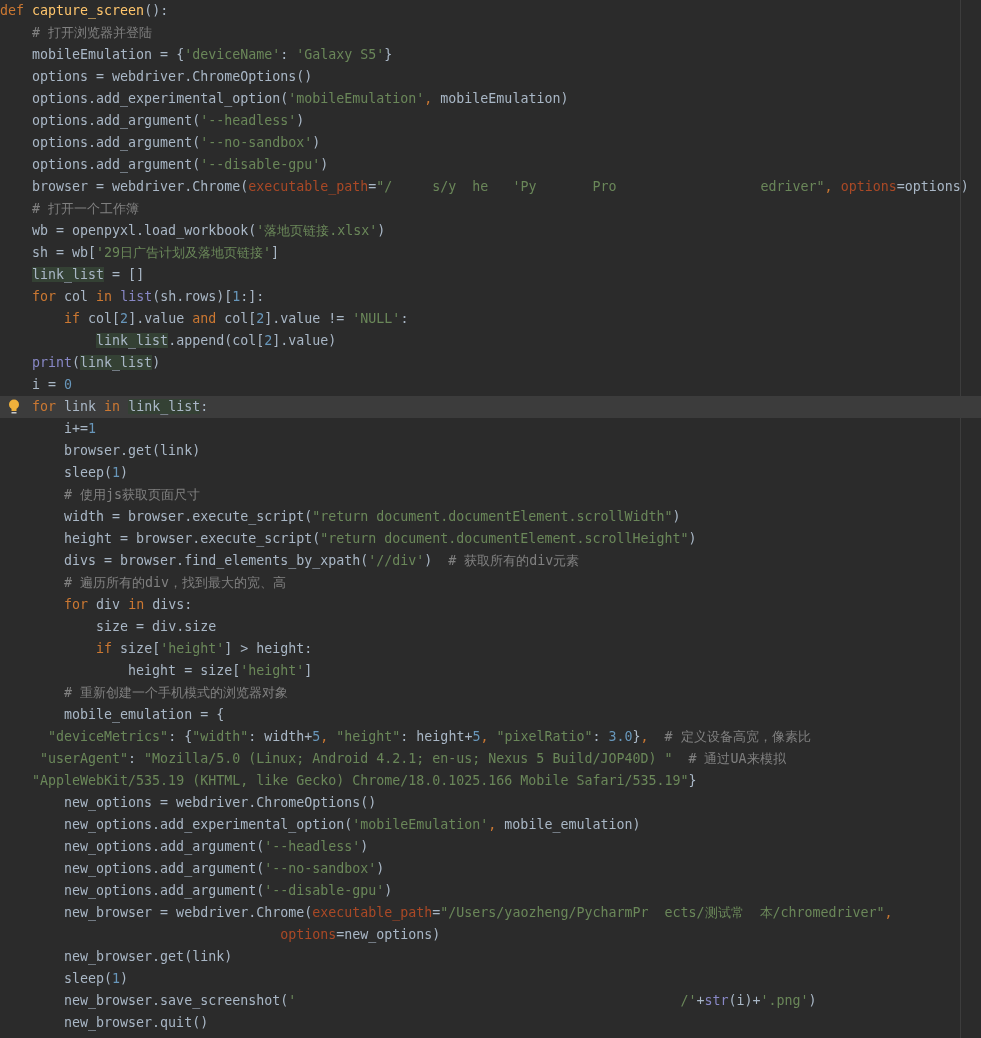 This screenshot has height=1038, width=981. Describe the element at coordinates (180, 165) in the screenshot. I see `code-line: options.add_argument('--disable-gpu')` at that location.